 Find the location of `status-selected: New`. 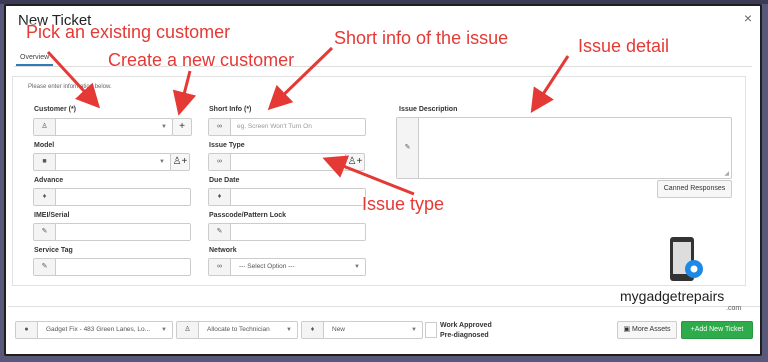

status-selected: New is located at coordinates (339, 329).